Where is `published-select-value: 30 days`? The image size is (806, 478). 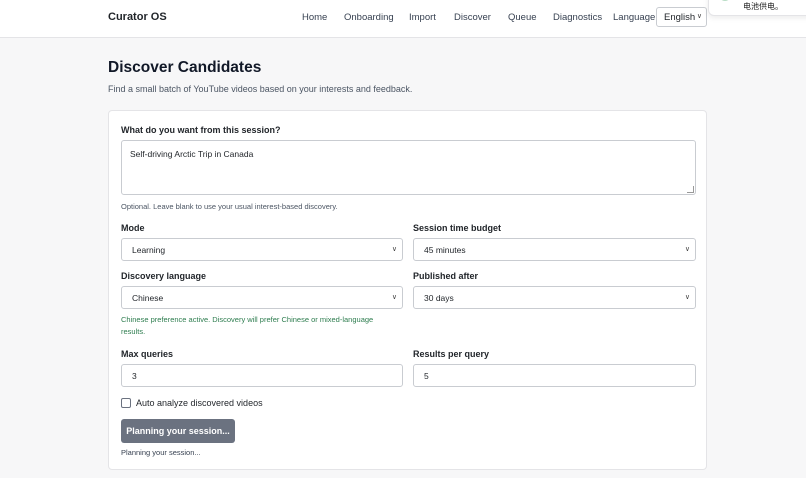
published-select-value: 30 days is located at coordinates (439, 298).